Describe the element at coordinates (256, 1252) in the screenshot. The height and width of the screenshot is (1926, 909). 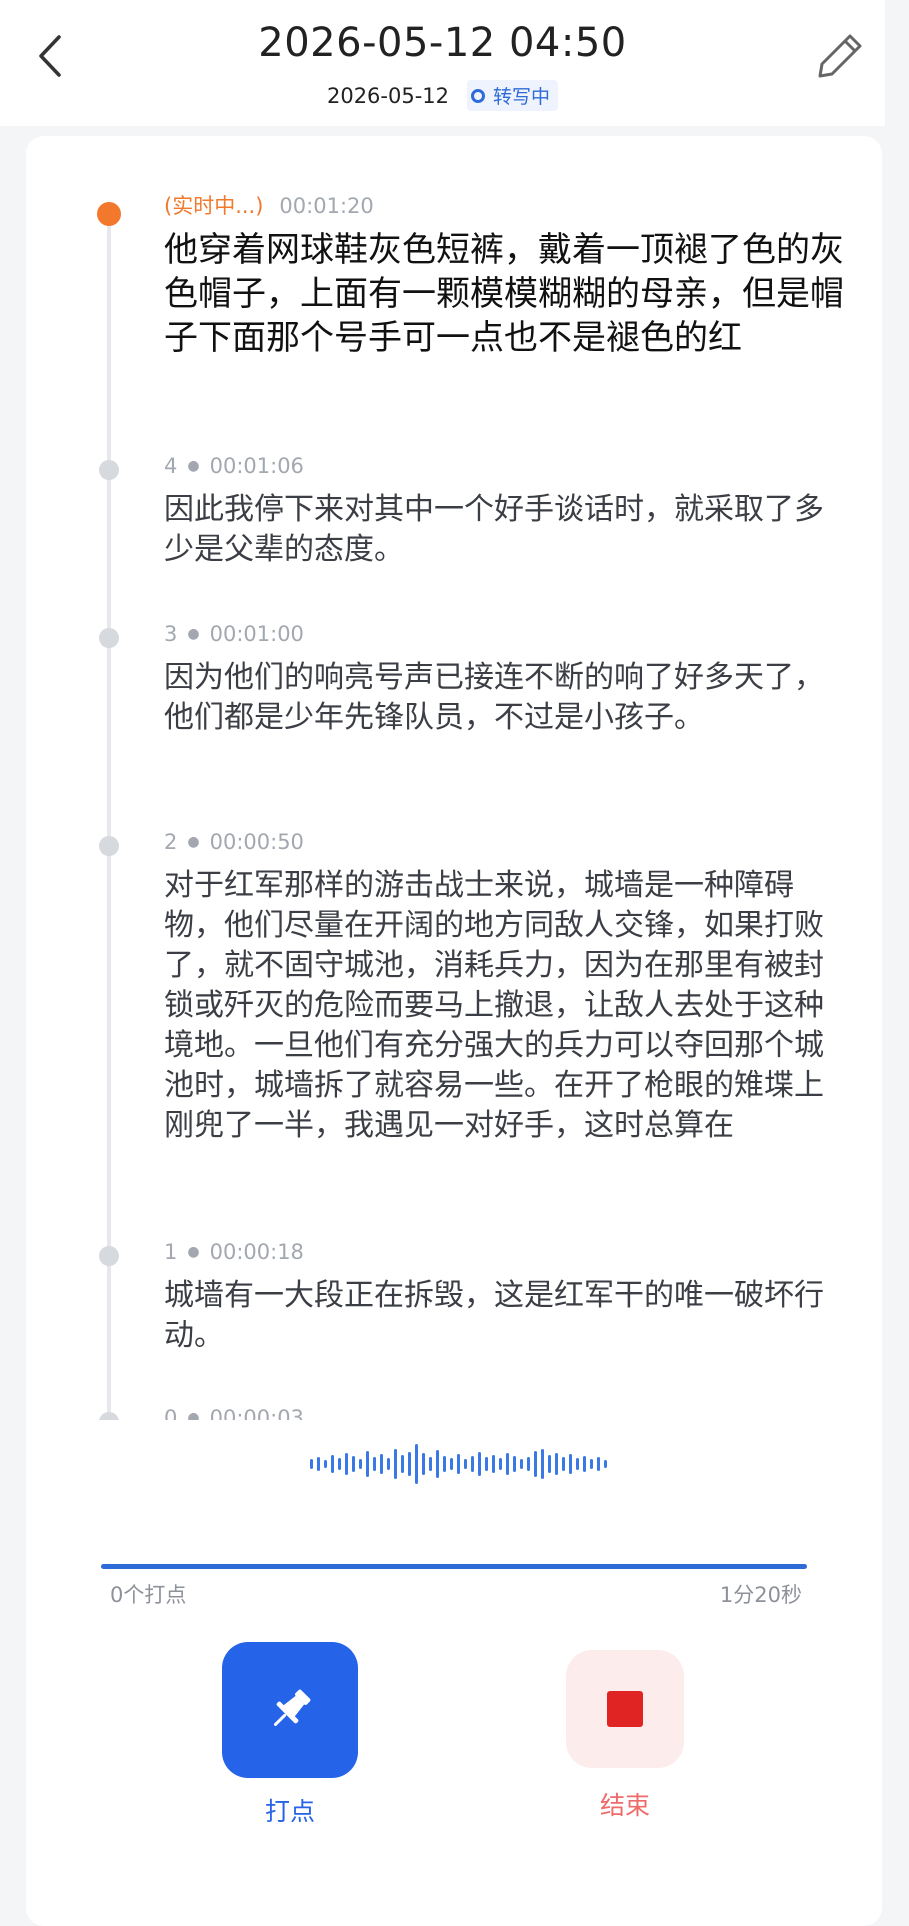
I see `entry-time: 00:00:18` at that location.